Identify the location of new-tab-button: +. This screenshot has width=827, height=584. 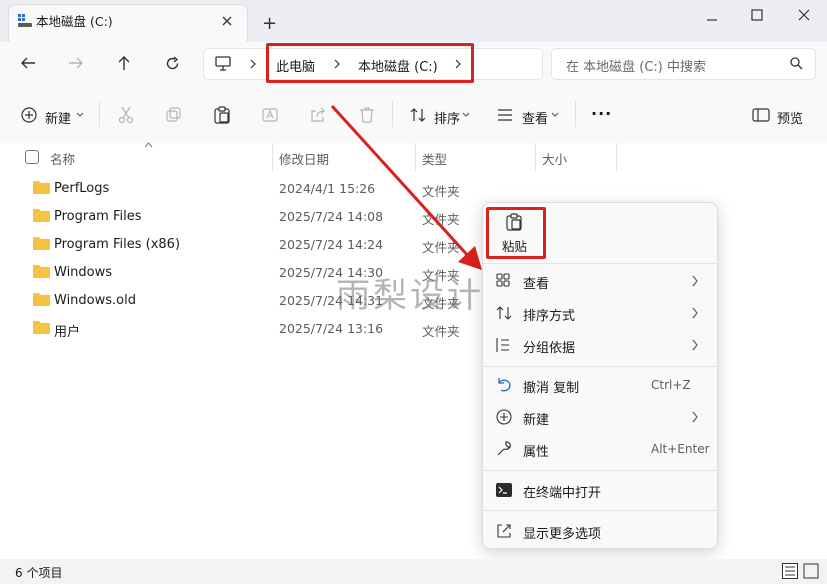
(269, 23).